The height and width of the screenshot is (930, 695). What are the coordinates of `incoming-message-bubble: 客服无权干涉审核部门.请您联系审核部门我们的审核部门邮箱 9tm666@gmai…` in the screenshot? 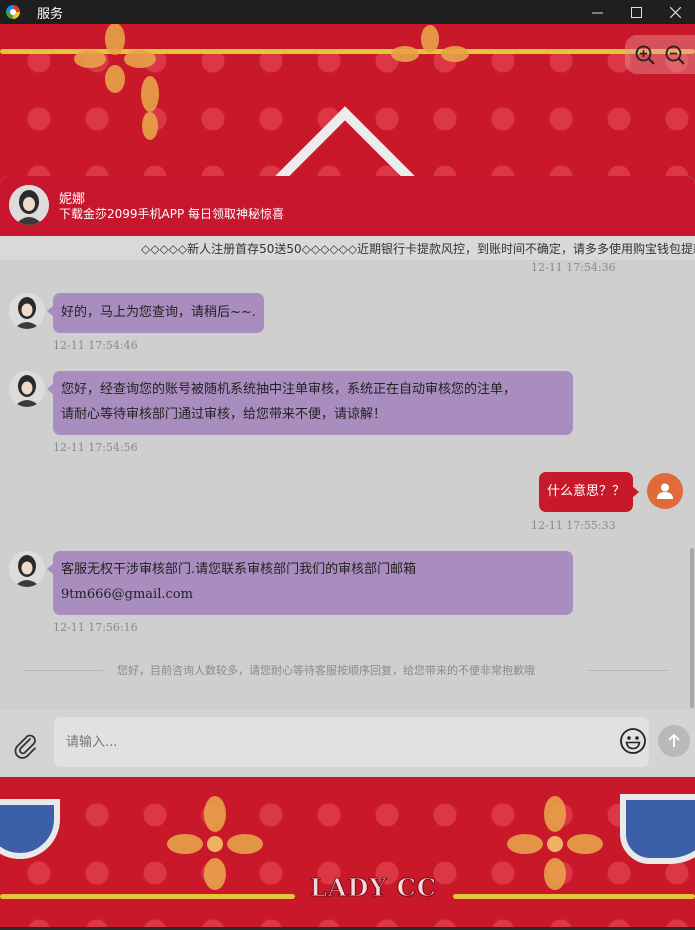 It's located at (310, 583).